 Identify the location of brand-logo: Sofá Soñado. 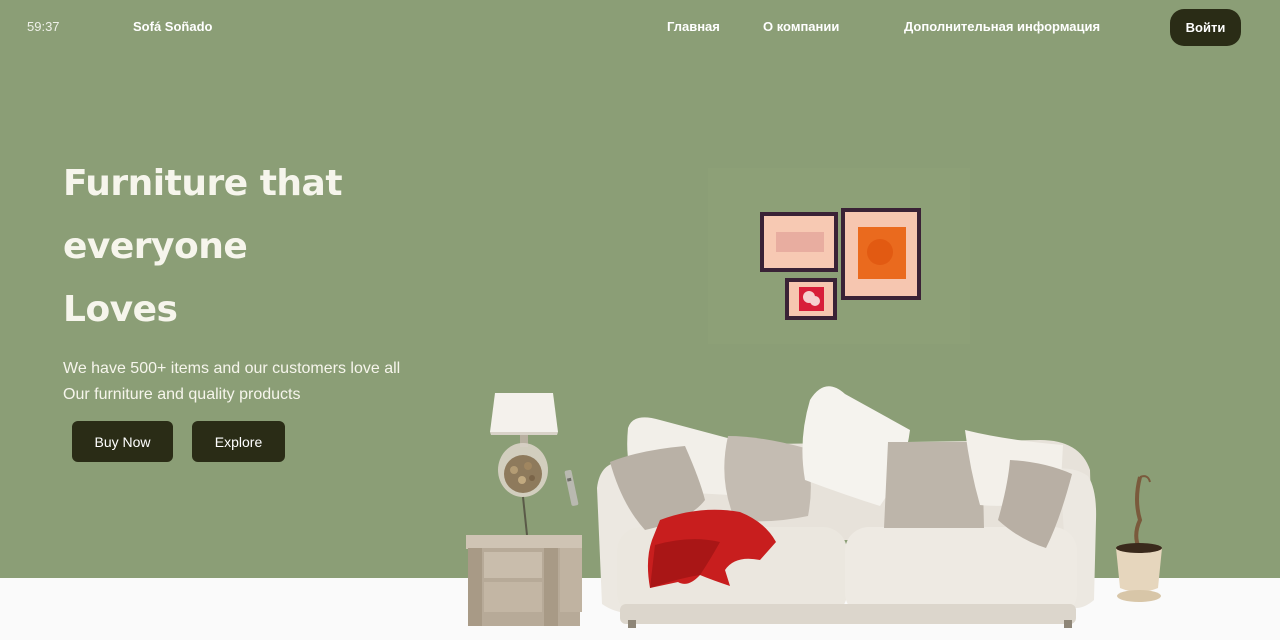
(172, 26).